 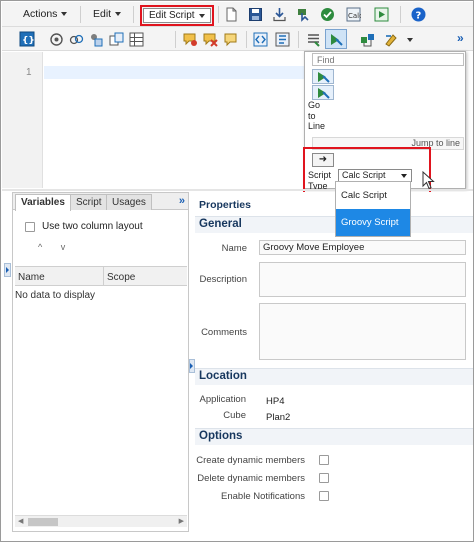 I want to click on run-icon, so click(x=381, y=14).